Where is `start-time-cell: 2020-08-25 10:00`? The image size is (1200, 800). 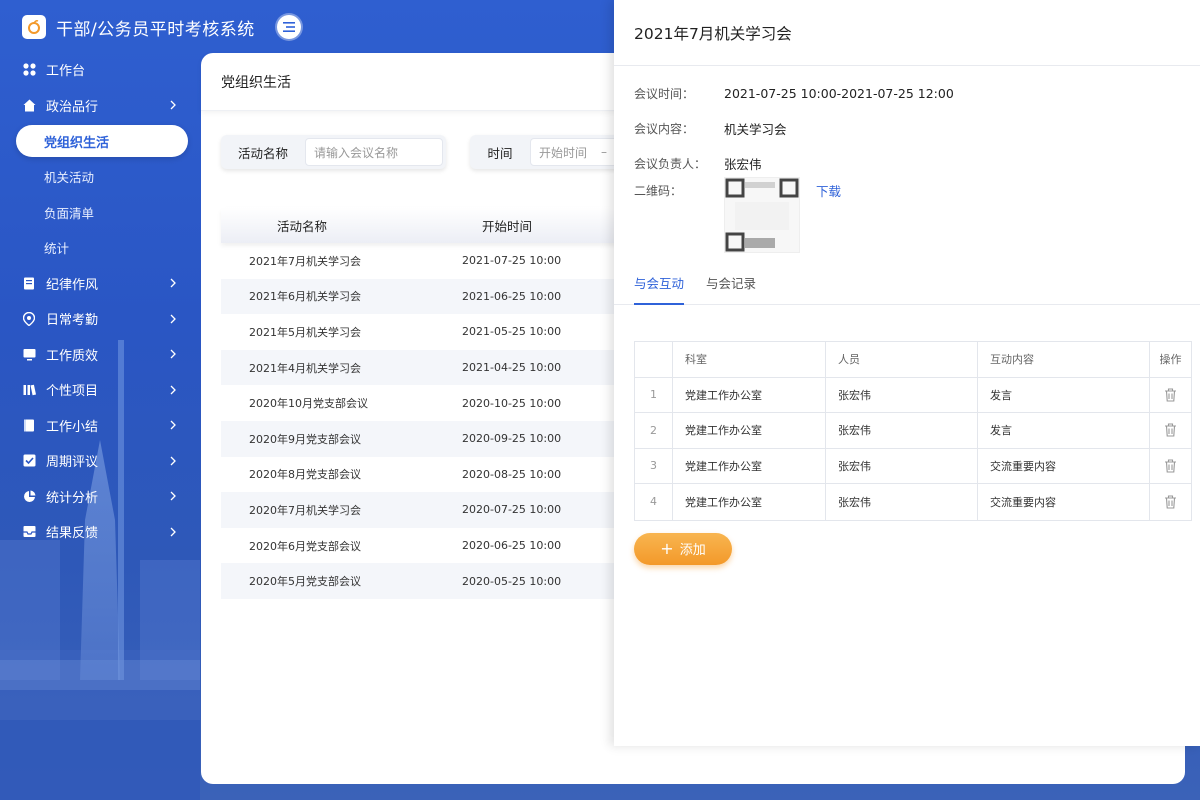
start-time-cell: 2020-08-25 10:00 is located at coordinates (512, 474).